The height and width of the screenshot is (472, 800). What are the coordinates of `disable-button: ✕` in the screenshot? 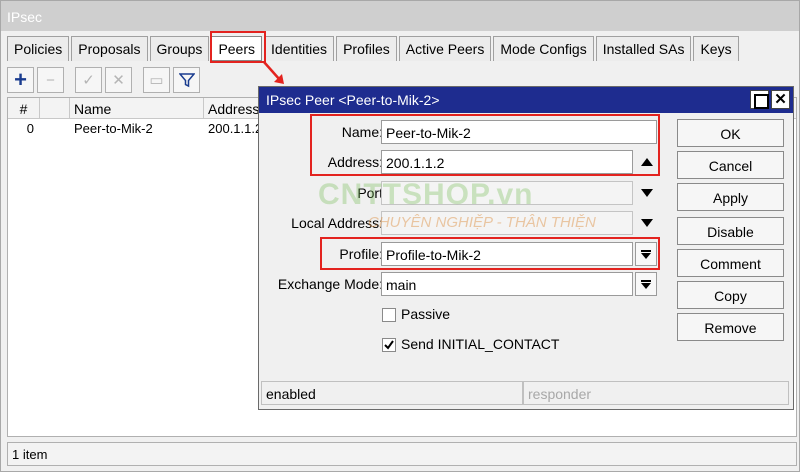 It's located at (118, 80).